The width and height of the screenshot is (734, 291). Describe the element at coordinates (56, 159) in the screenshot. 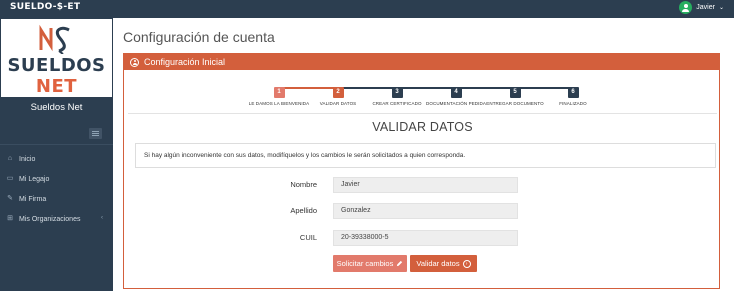

I see `sidebar-item-inicio: ⌂ Inicio` at that location.